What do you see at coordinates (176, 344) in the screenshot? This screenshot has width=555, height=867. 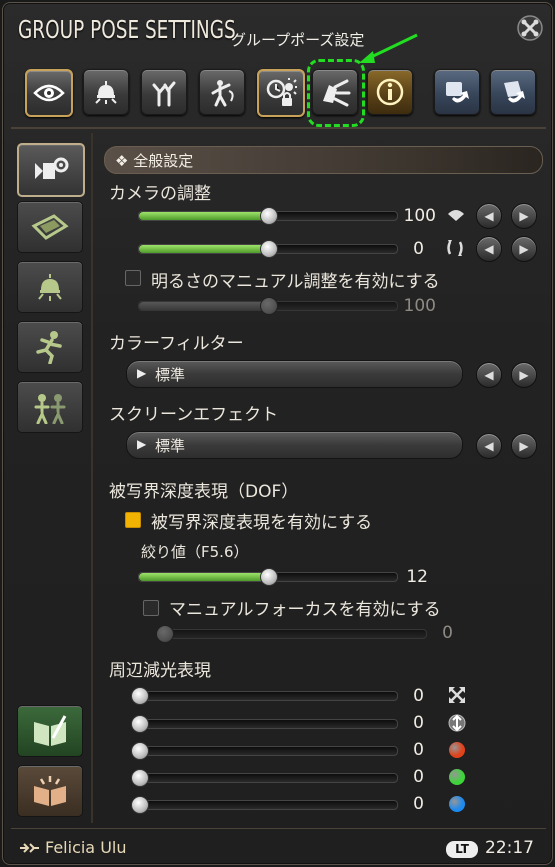 I see `color-filter-label: カラーフィルター` at bounding box center [176, 344].